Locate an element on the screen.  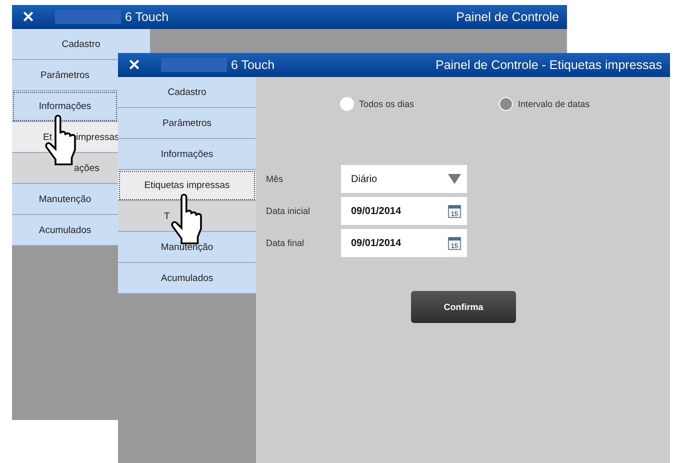
dropdown-arrow-icon is located at coordinates (454, 179).